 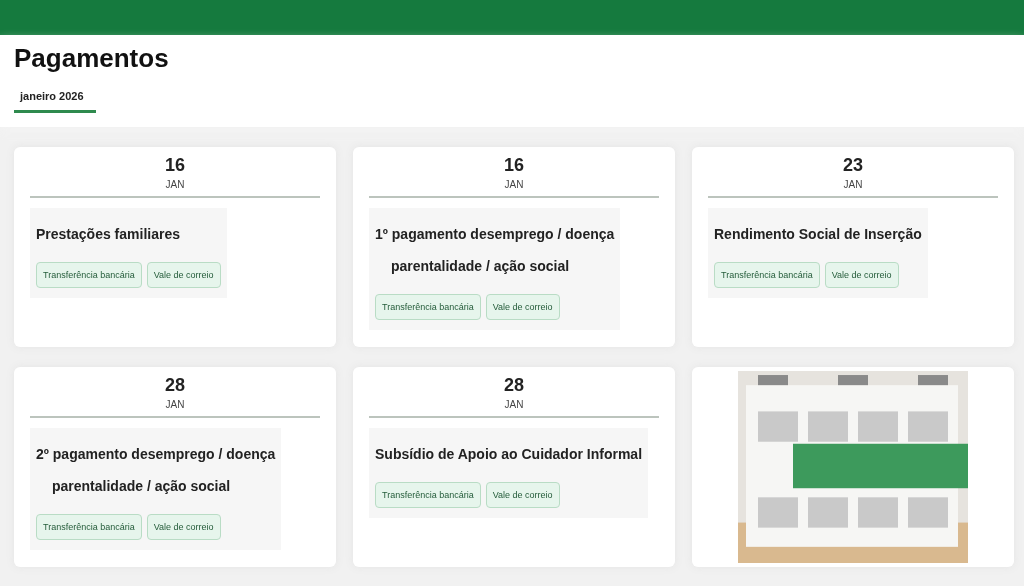 I want to click on page-title: Pagamentos, so click(x=92, y=58).